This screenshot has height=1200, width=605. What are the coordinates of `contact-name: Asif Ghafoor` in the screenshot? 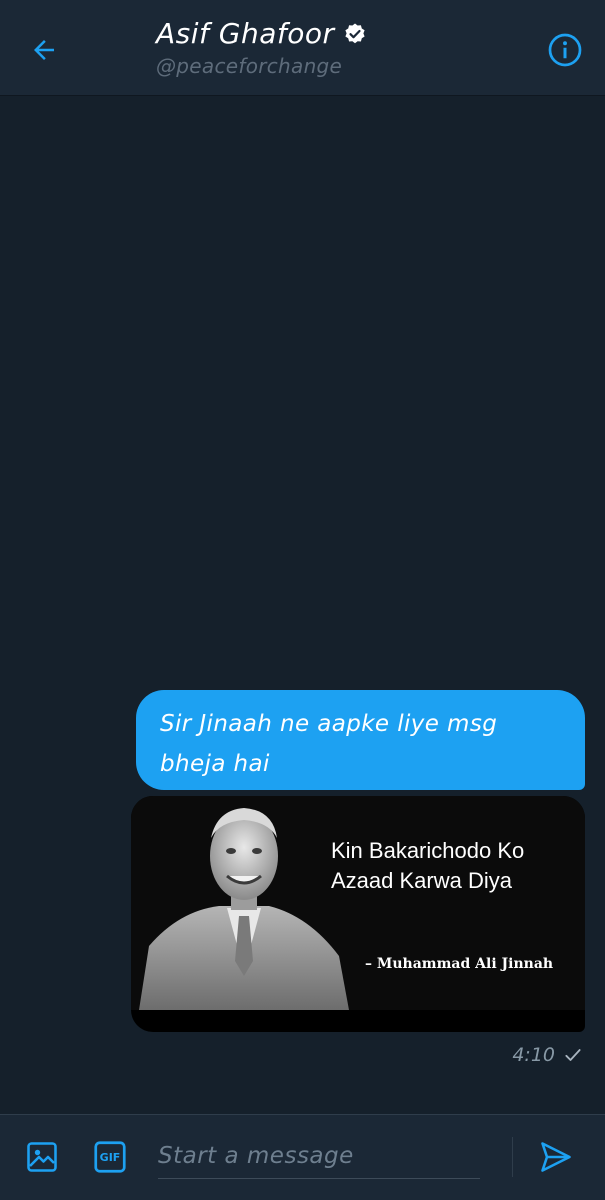 It's located at (245, 33).